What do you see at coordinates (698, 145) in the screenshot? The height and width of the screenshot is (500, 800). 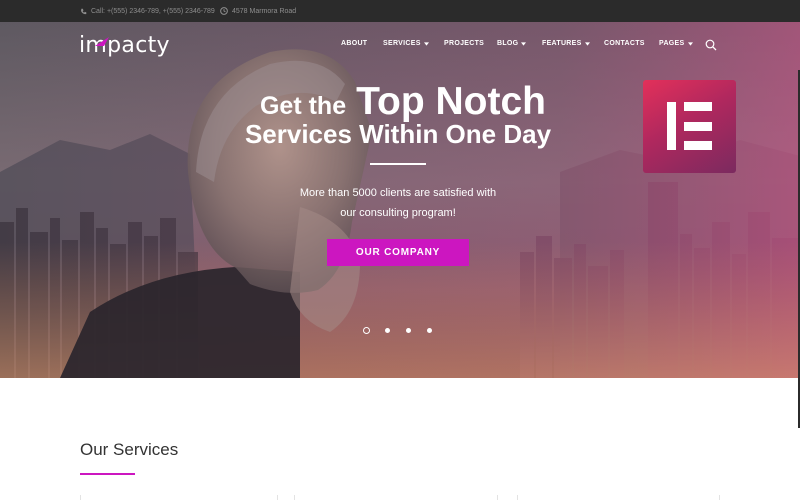 I see `elementor-bar-bottom` at bounding box center [698, 145].